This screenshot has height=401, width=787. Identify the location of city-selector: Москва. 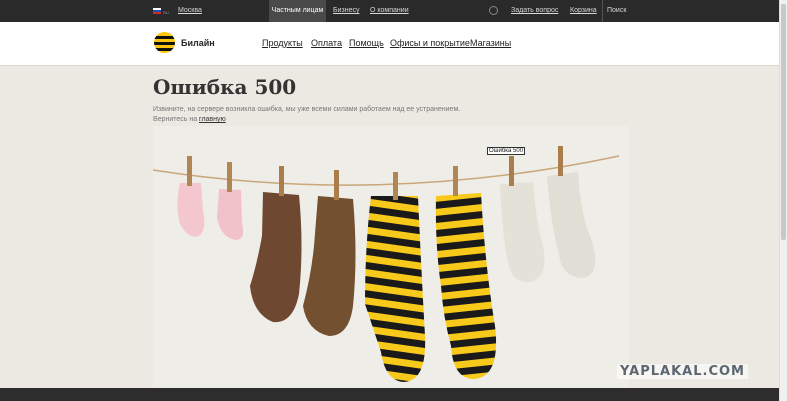
(190, 10).